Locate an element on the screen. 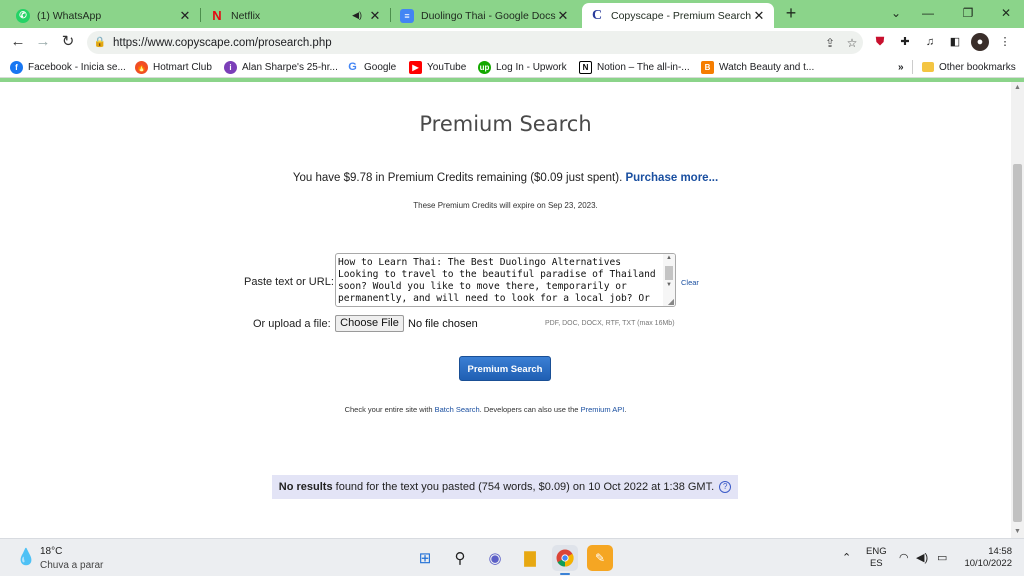 This screenshot has height=576, width=1024. lang-bottom: ES is located at coordinates (876, 563).